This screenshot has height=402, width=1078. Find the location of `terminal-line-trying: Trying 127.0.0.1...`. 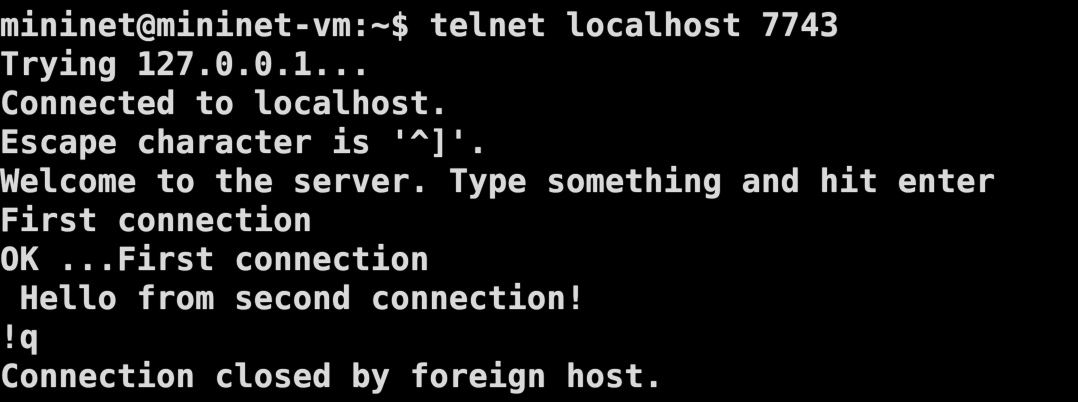

terminal-line-trying: Trying 127.0.0.1... is located at coordinates (185, 64).